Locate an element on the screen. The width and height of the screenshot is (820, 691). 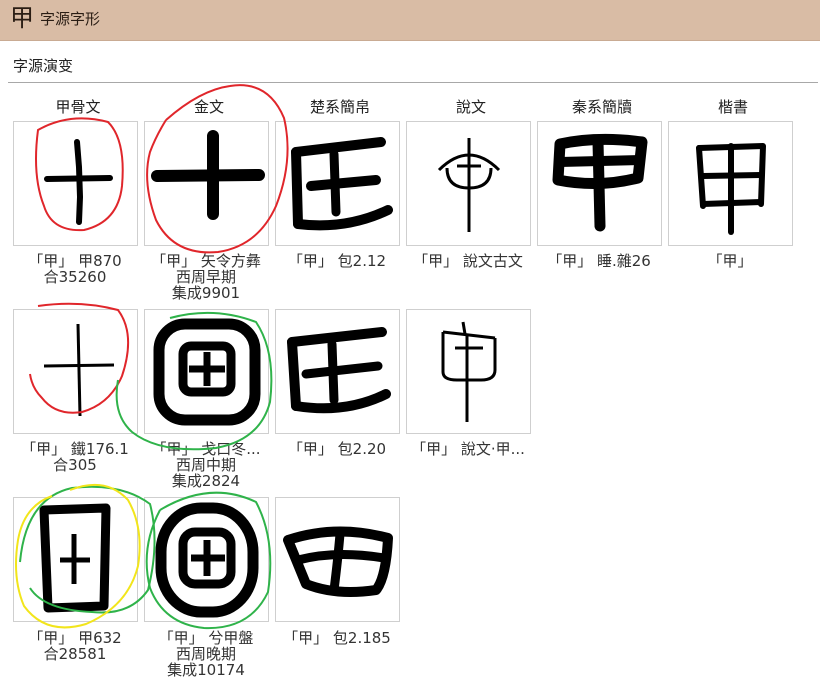
glyph-caption: 「甲」 甲632 合28581 is located at coordinates (75, 646).